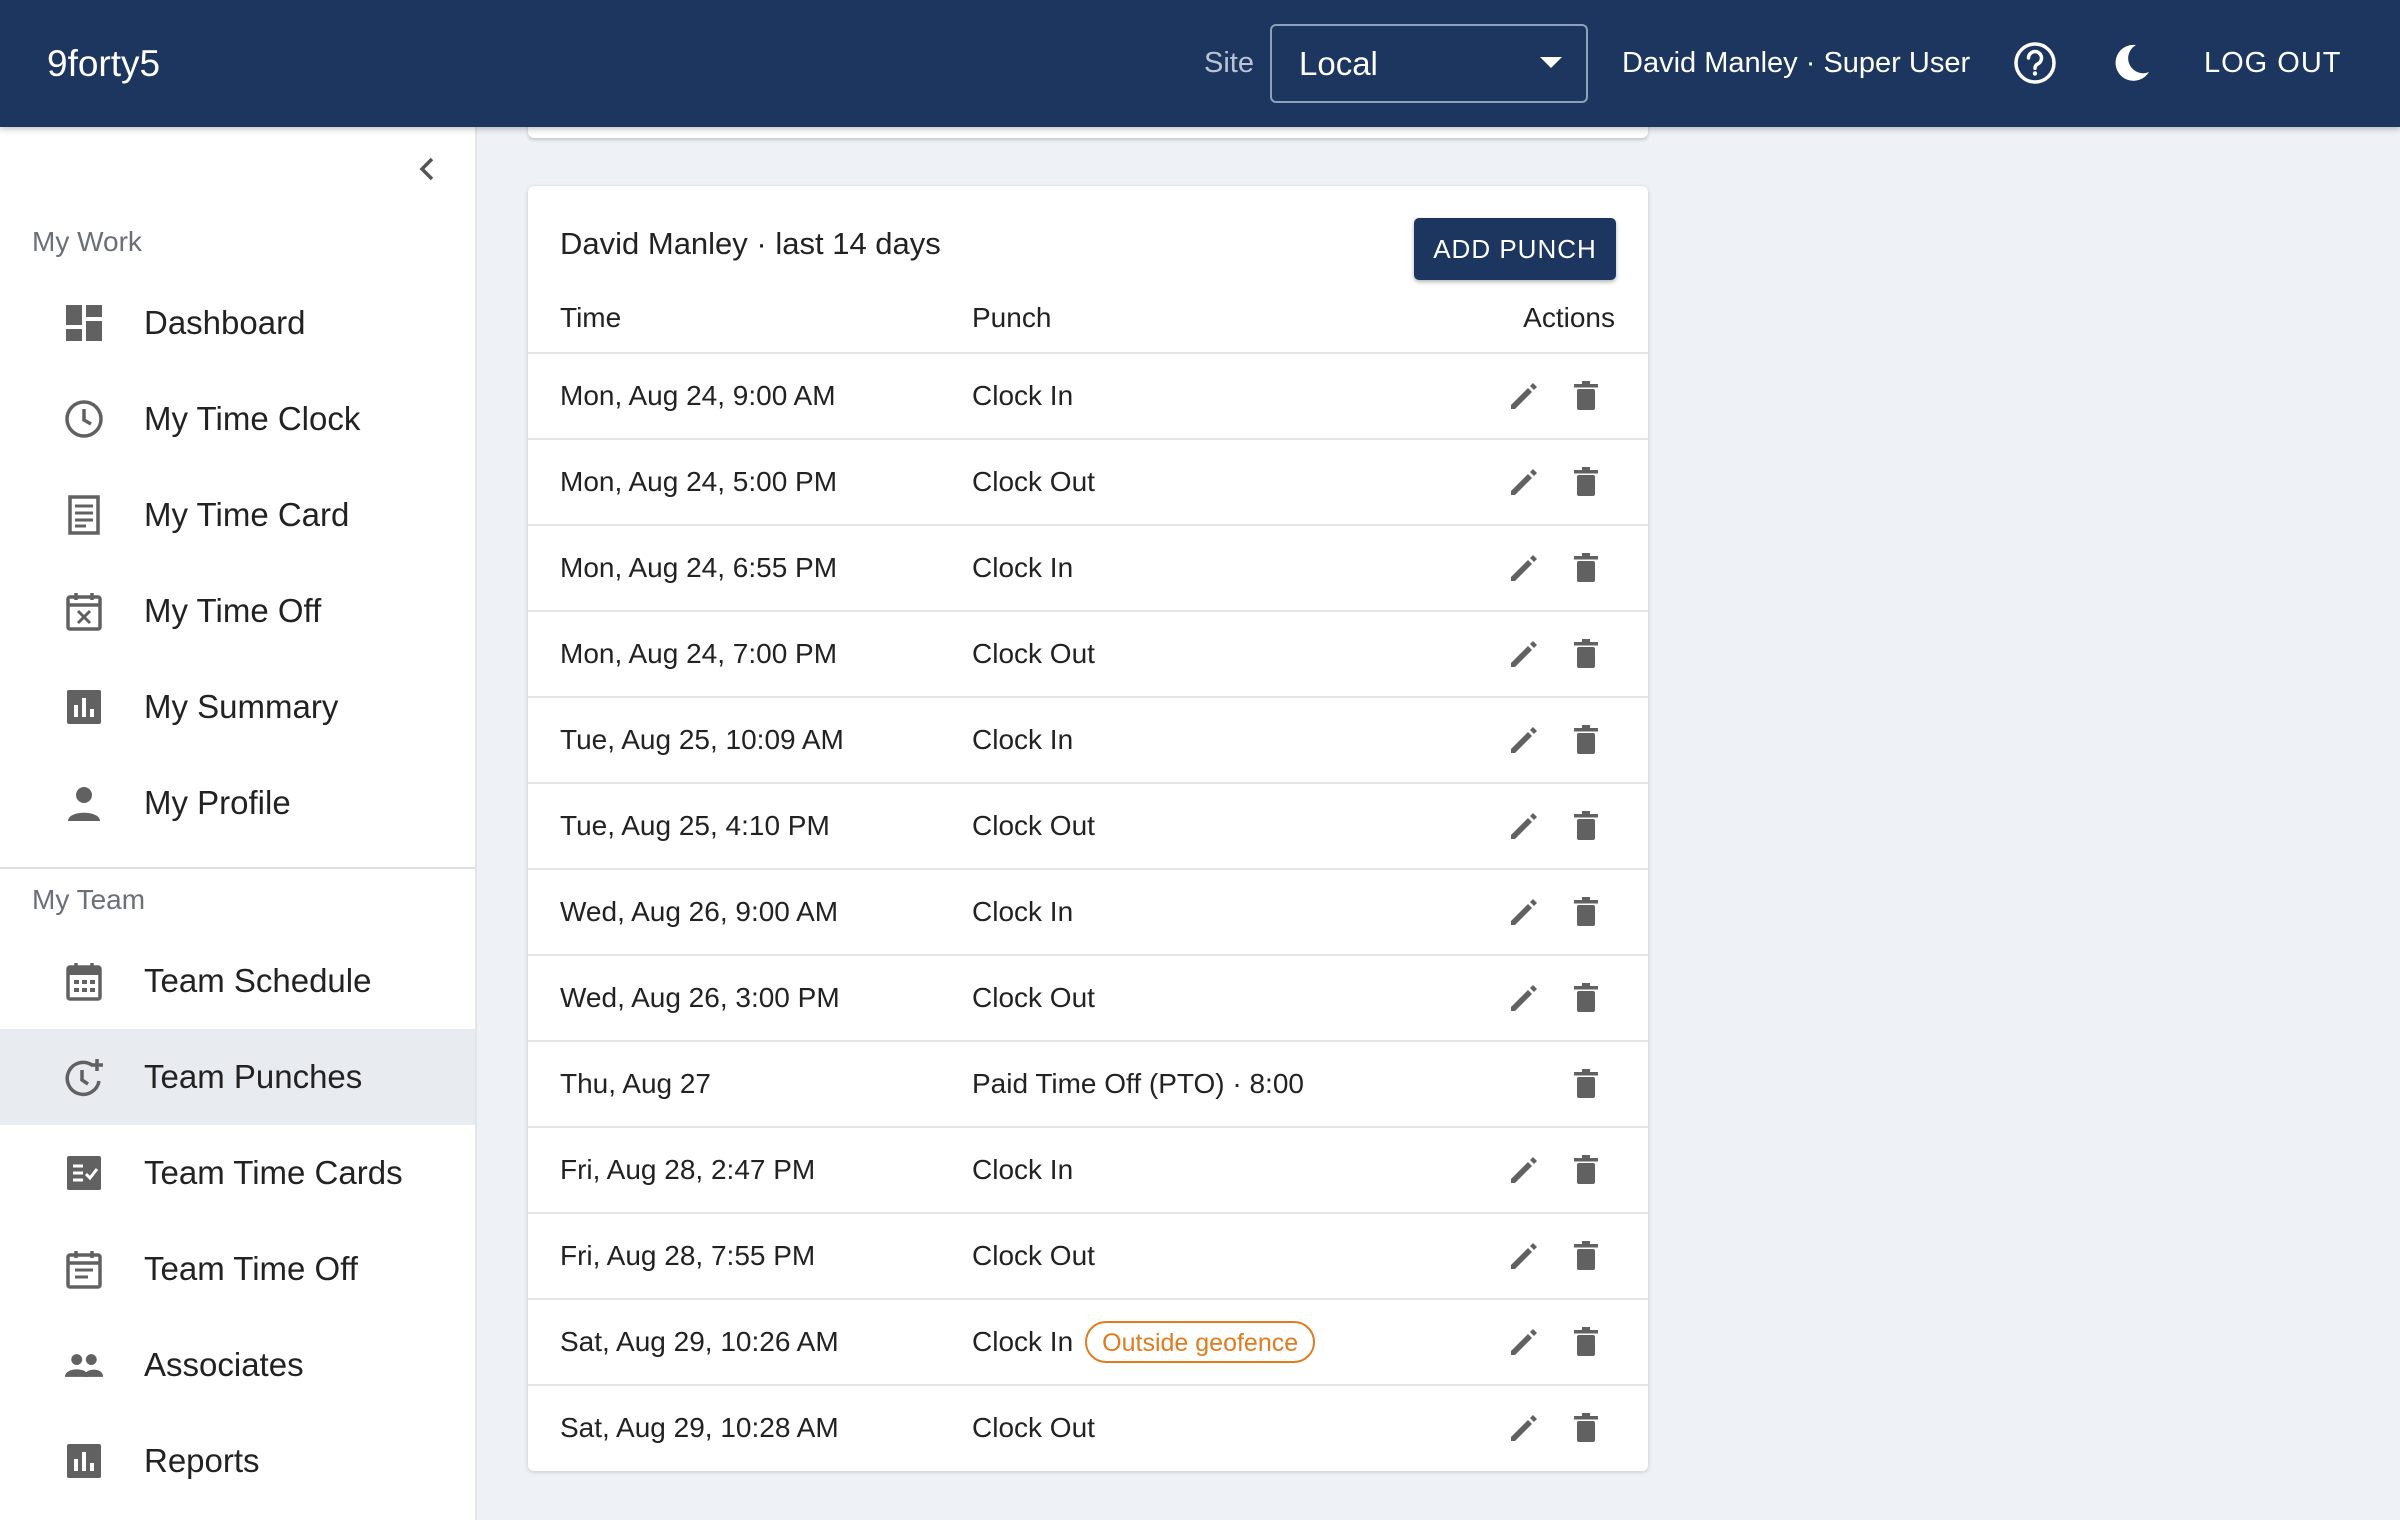  I want to click on clock-plus-icon, so click(84, 1078).